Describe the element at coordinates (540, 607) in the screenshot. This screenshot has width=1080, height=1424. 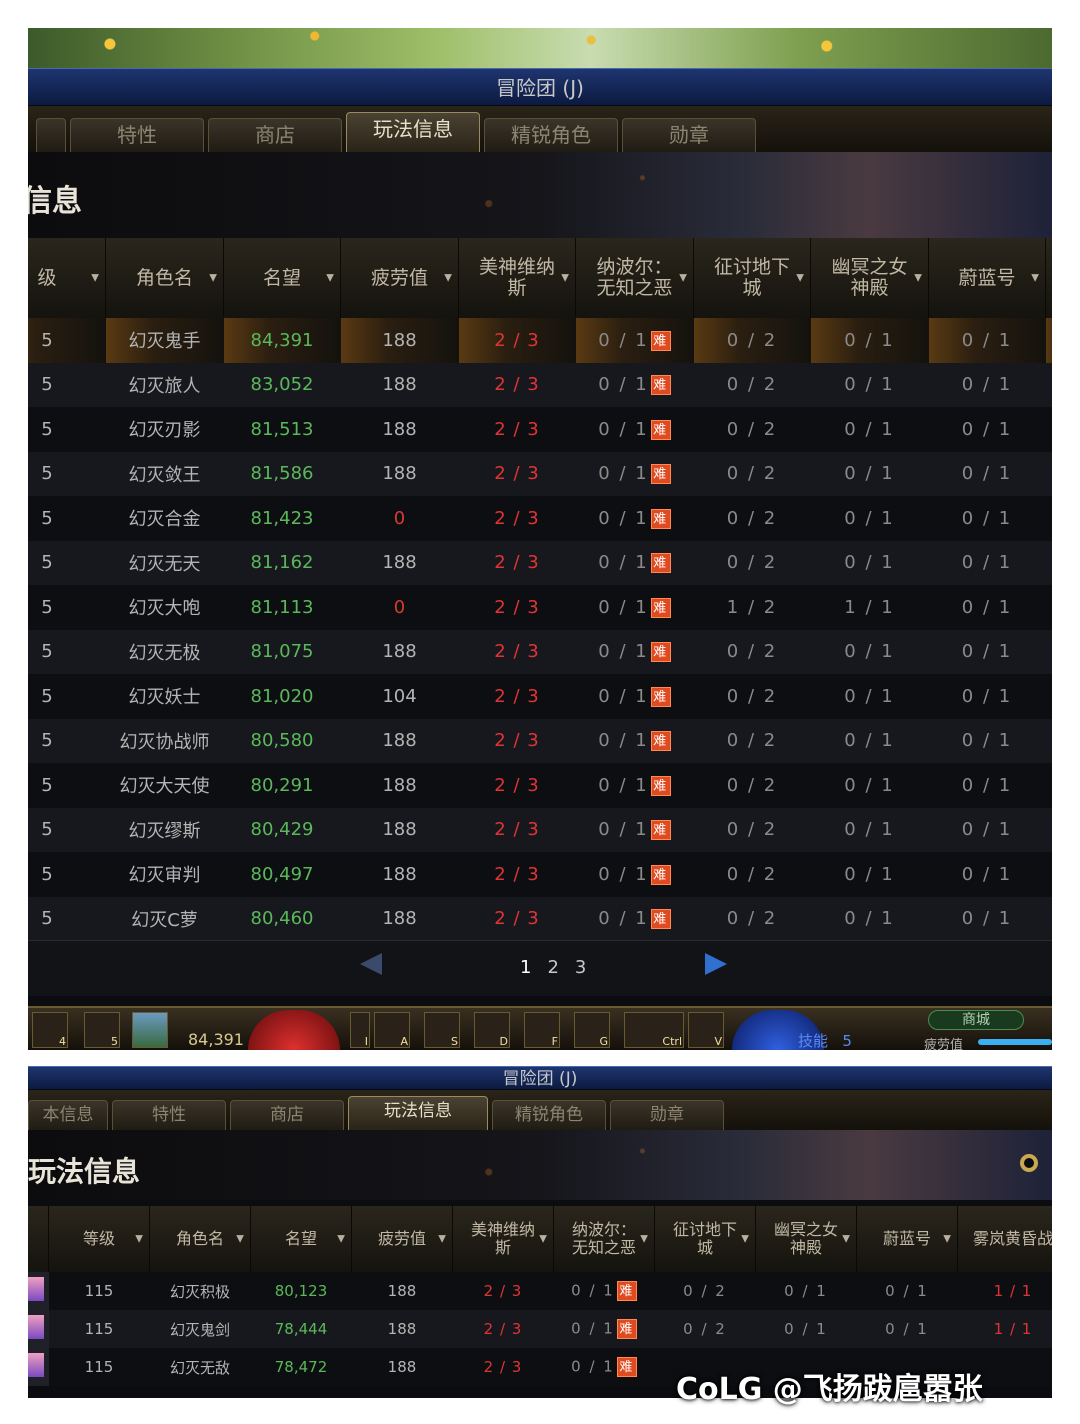
I see `table-row: 5 幻灭大咆 81,113 0 2 / 30 / 1难1 / 21 / 10 / 1` at that location.